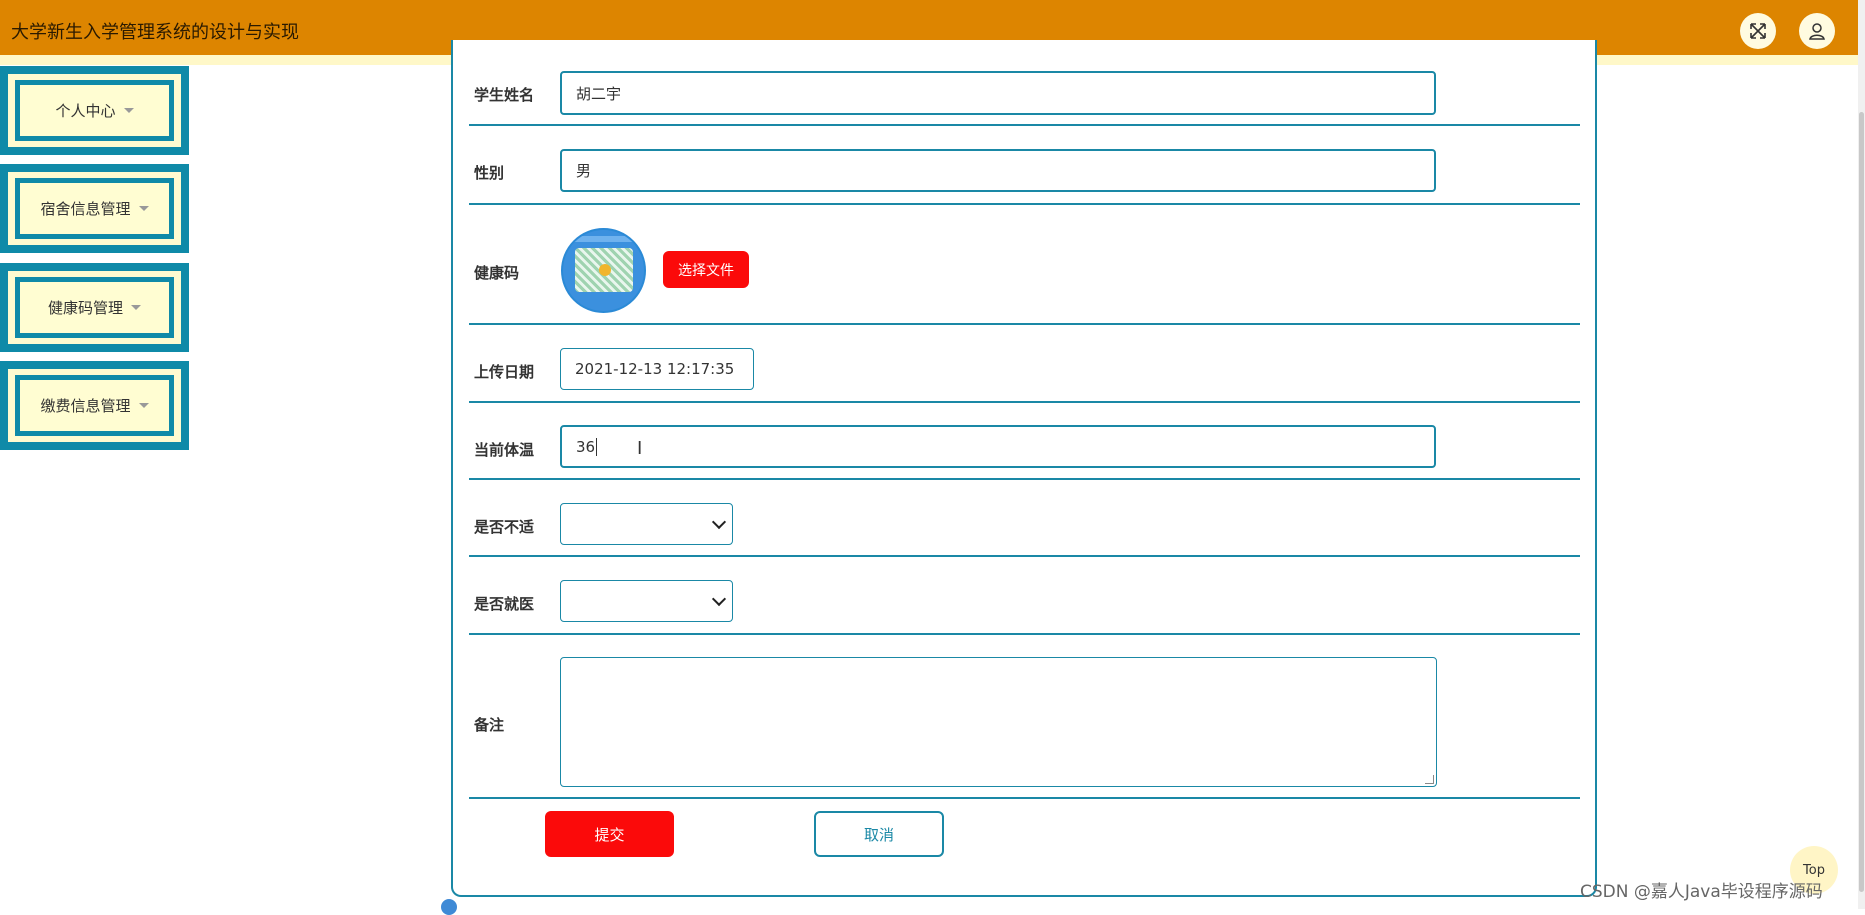 Image resolution: width=1865 pixels, height=915 pixels. Describe the element at coordinates (879, 834) in the screenshot. I see `cancel-button: 取消` at that location.